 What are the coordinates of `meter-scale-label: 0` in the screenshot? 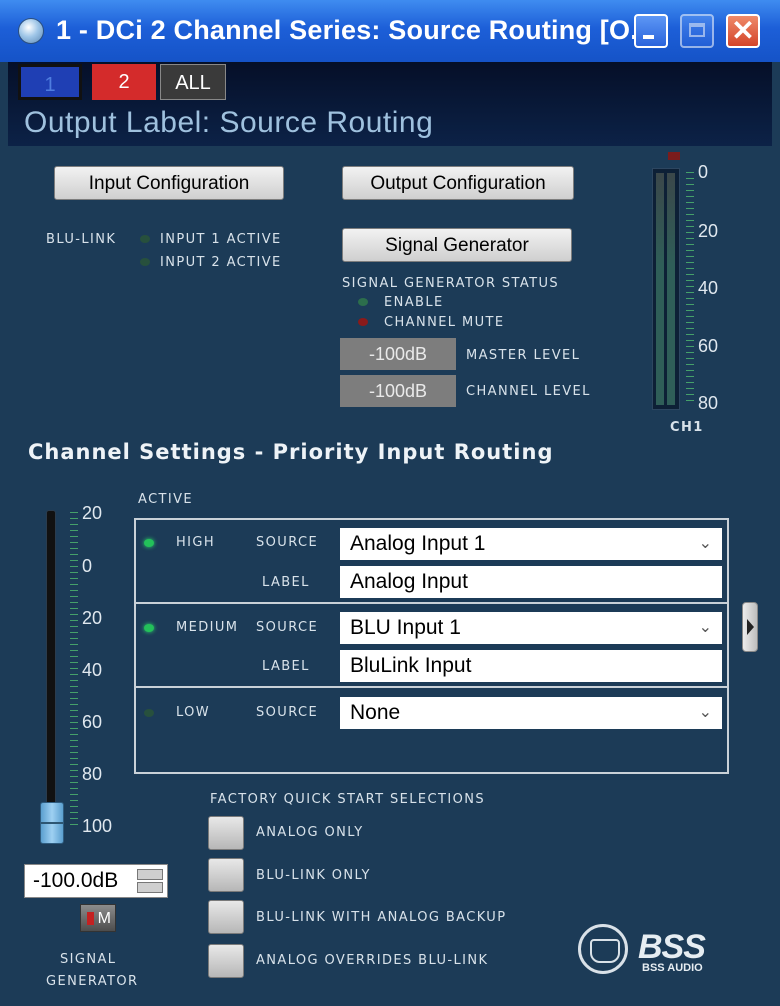 It's located at (703, 172).